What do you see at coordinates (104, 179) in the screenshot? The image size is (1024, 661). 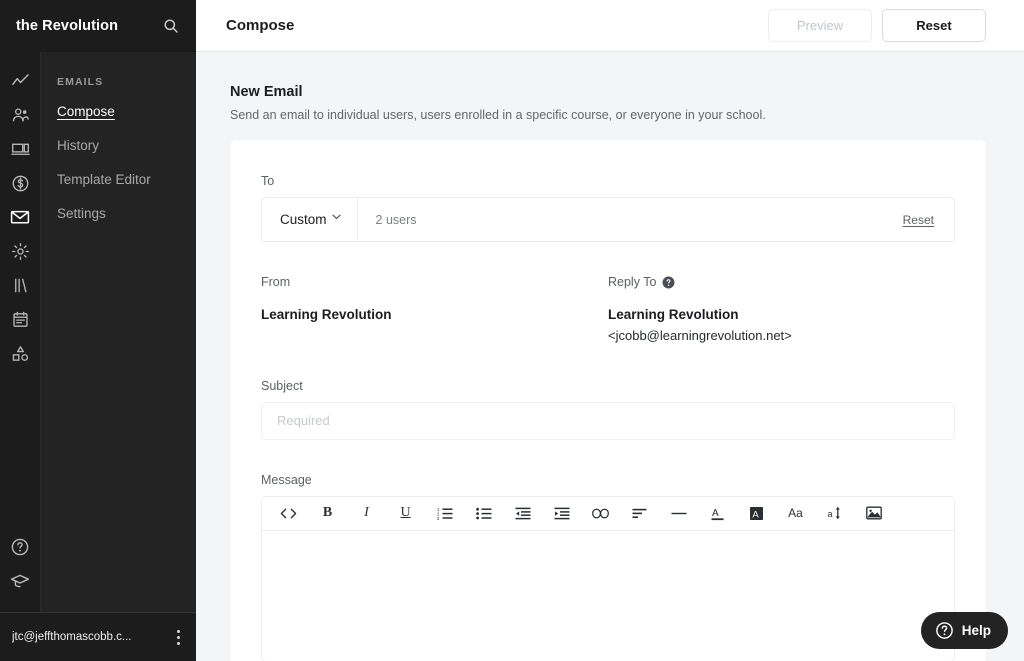 I see `sidebar-item-template-editor: Template Editor` at bounding box center [104, 179].